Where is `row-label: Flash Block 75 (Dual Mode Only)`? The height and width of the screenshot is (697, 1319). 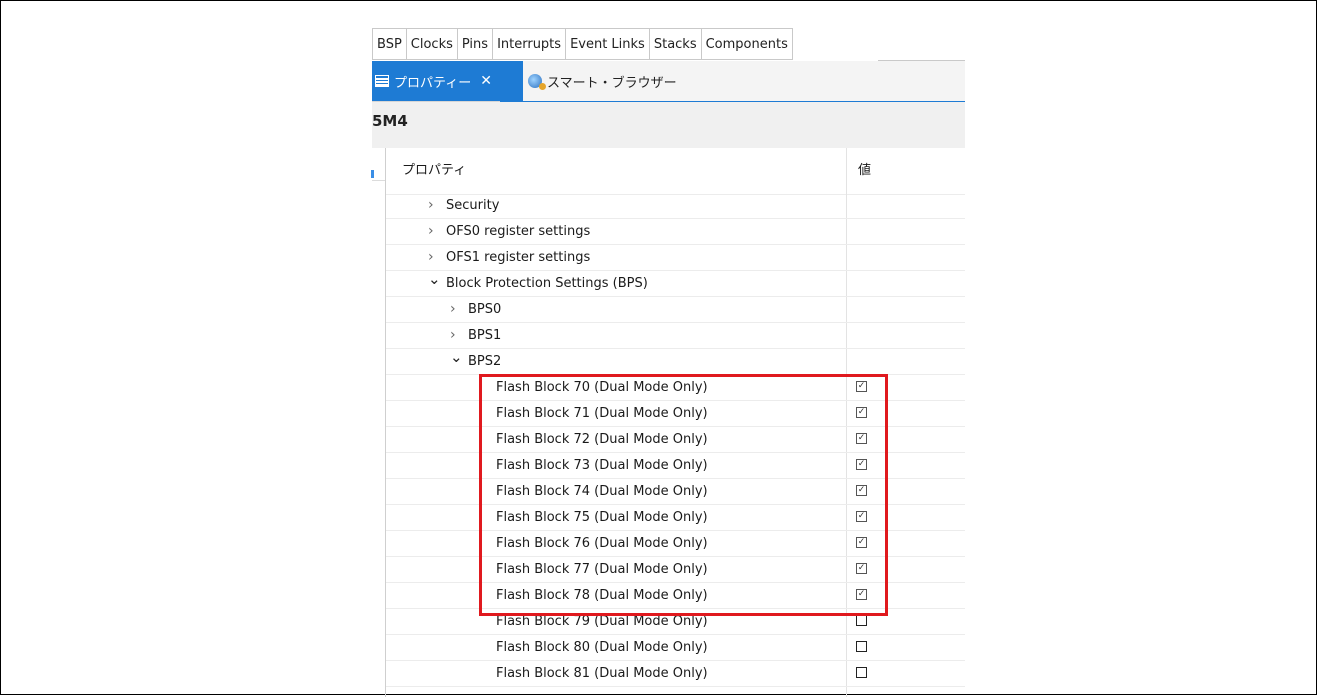 row-label: Flash Block 75 (Dual Mode Only) is located at coordinates (602, 517).